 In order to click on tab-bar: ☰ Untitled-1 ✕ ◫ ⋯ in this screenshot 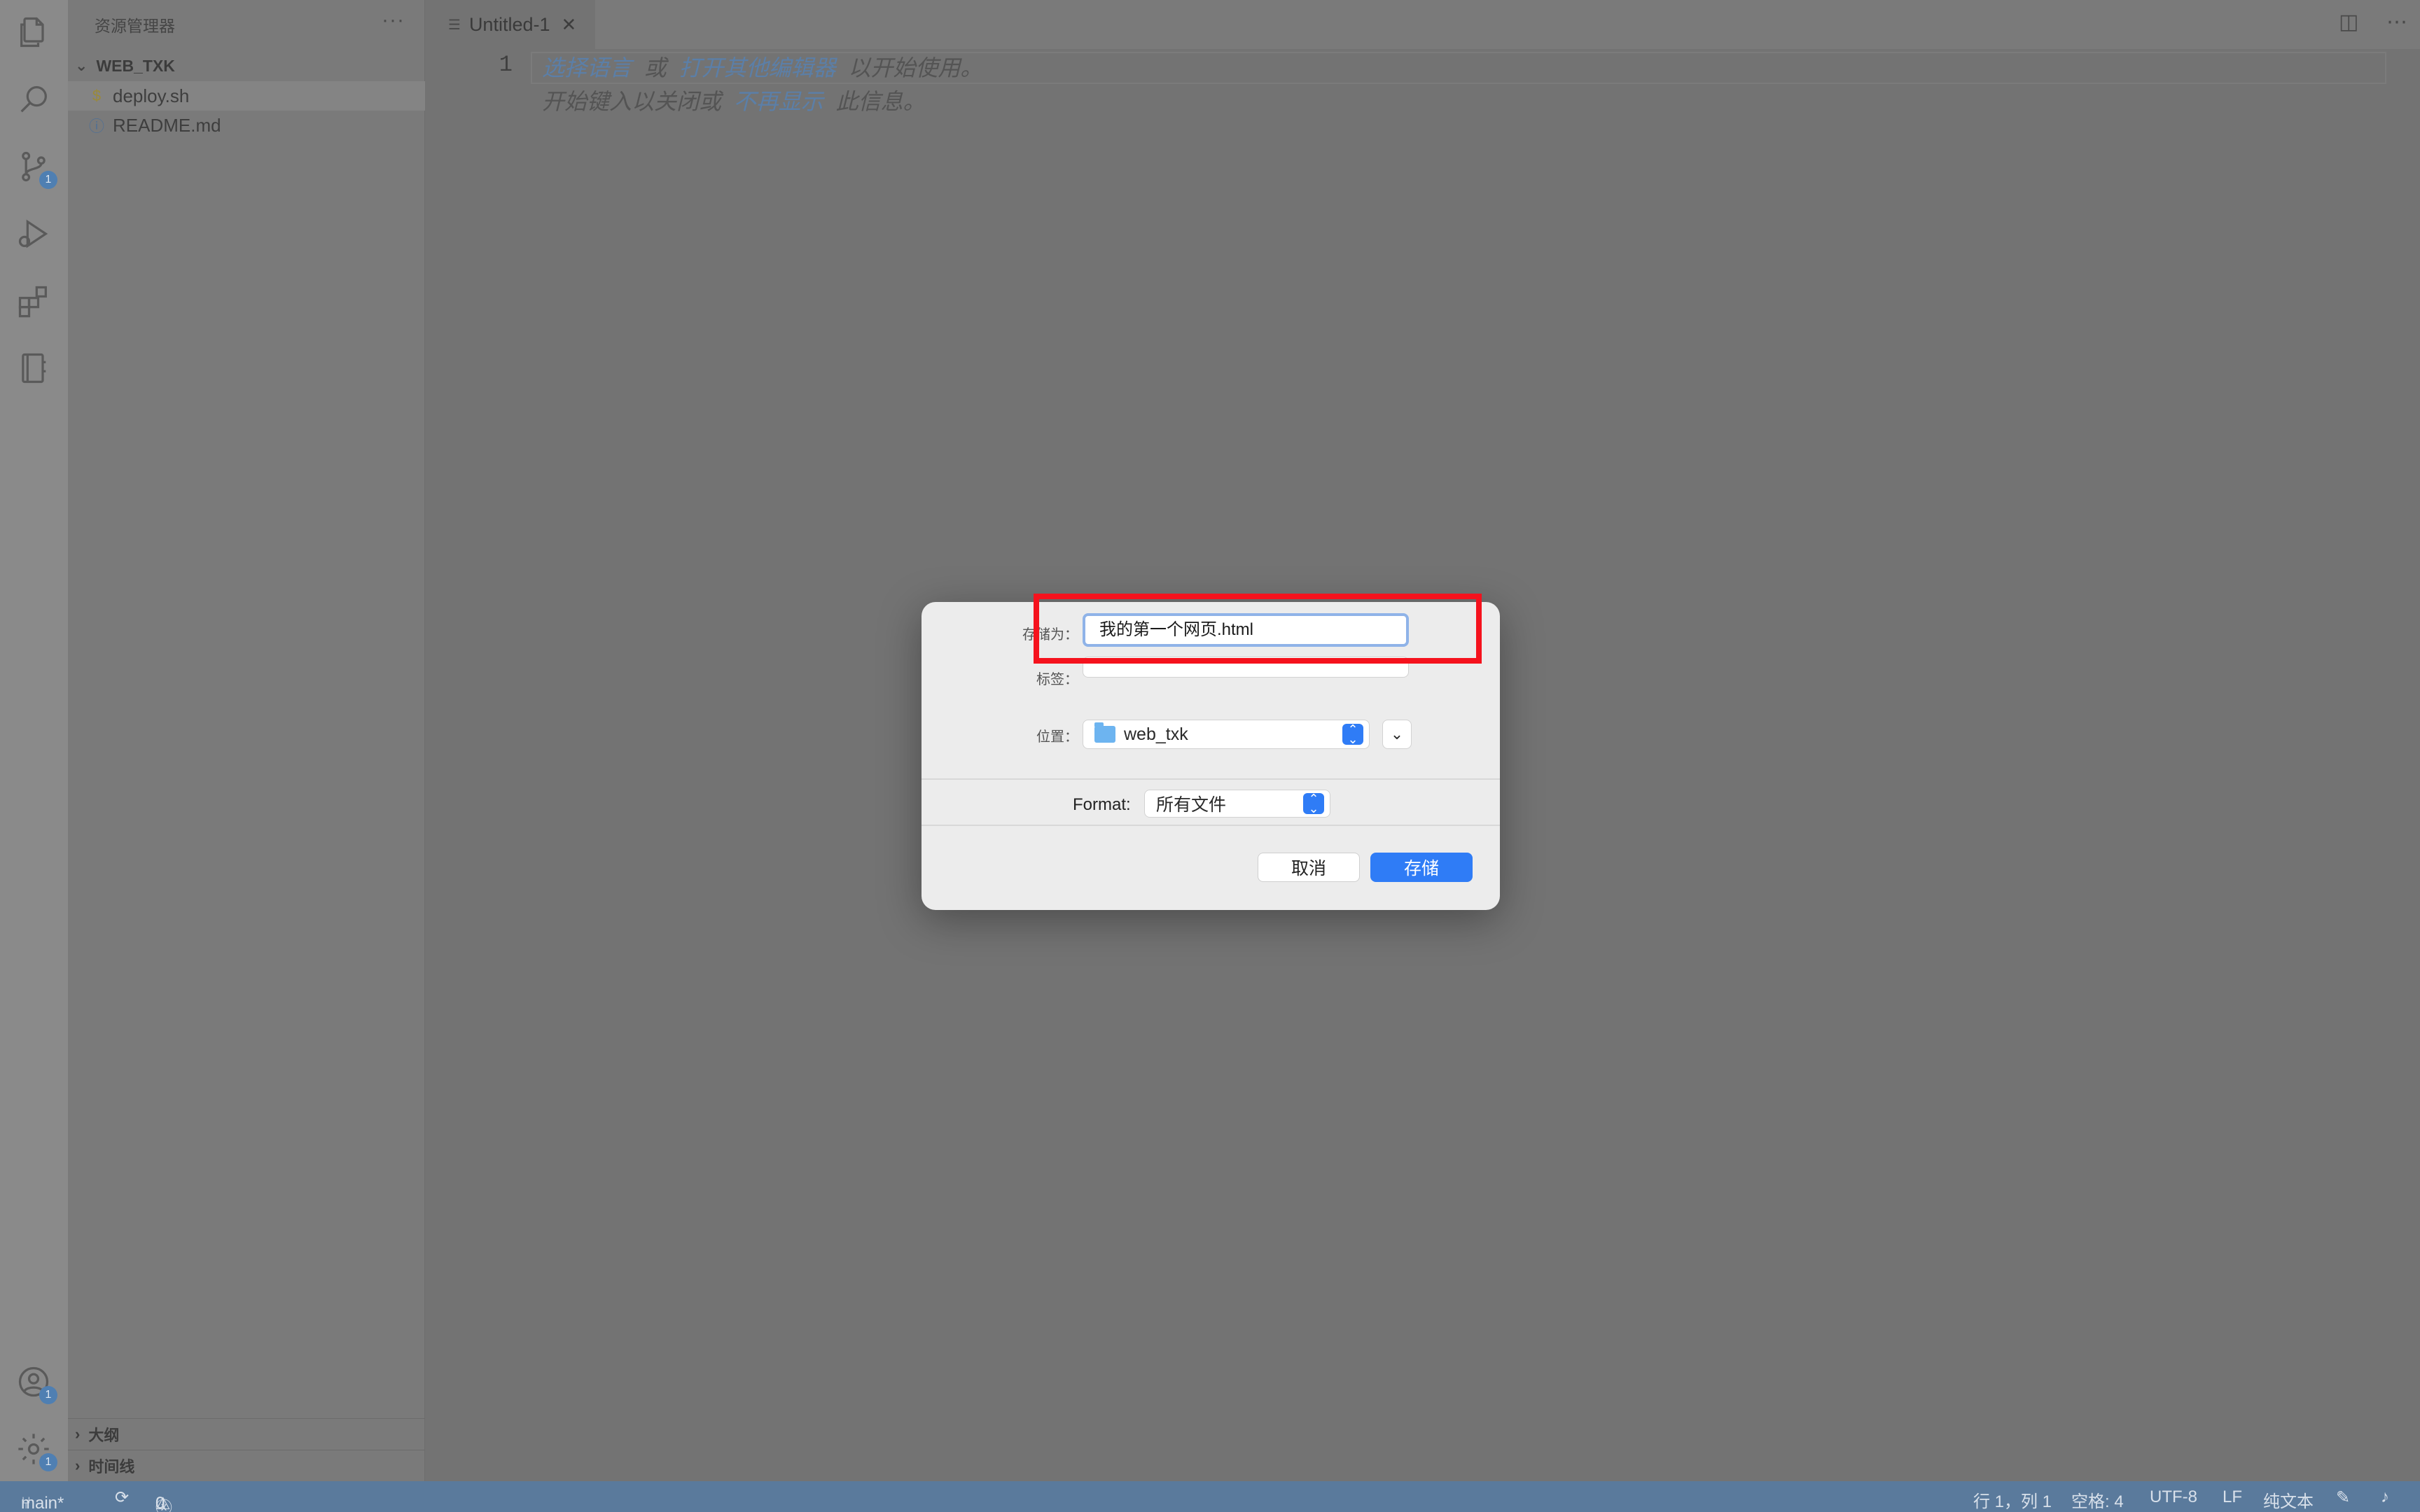, I will do `click(1423, 24)`.